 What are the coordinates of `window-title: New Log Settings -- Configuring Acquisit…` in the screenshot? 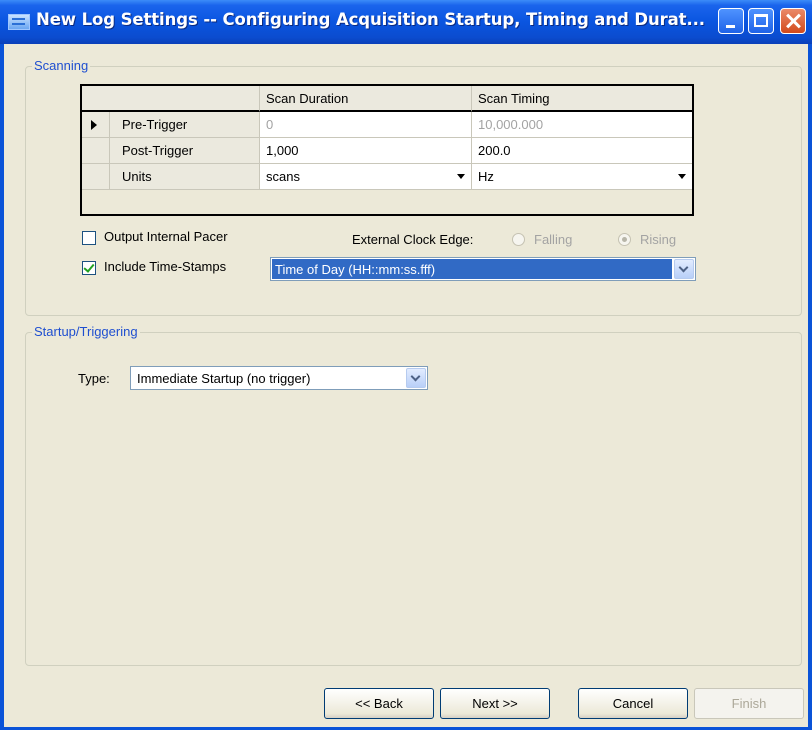 It's located at (370, 19).